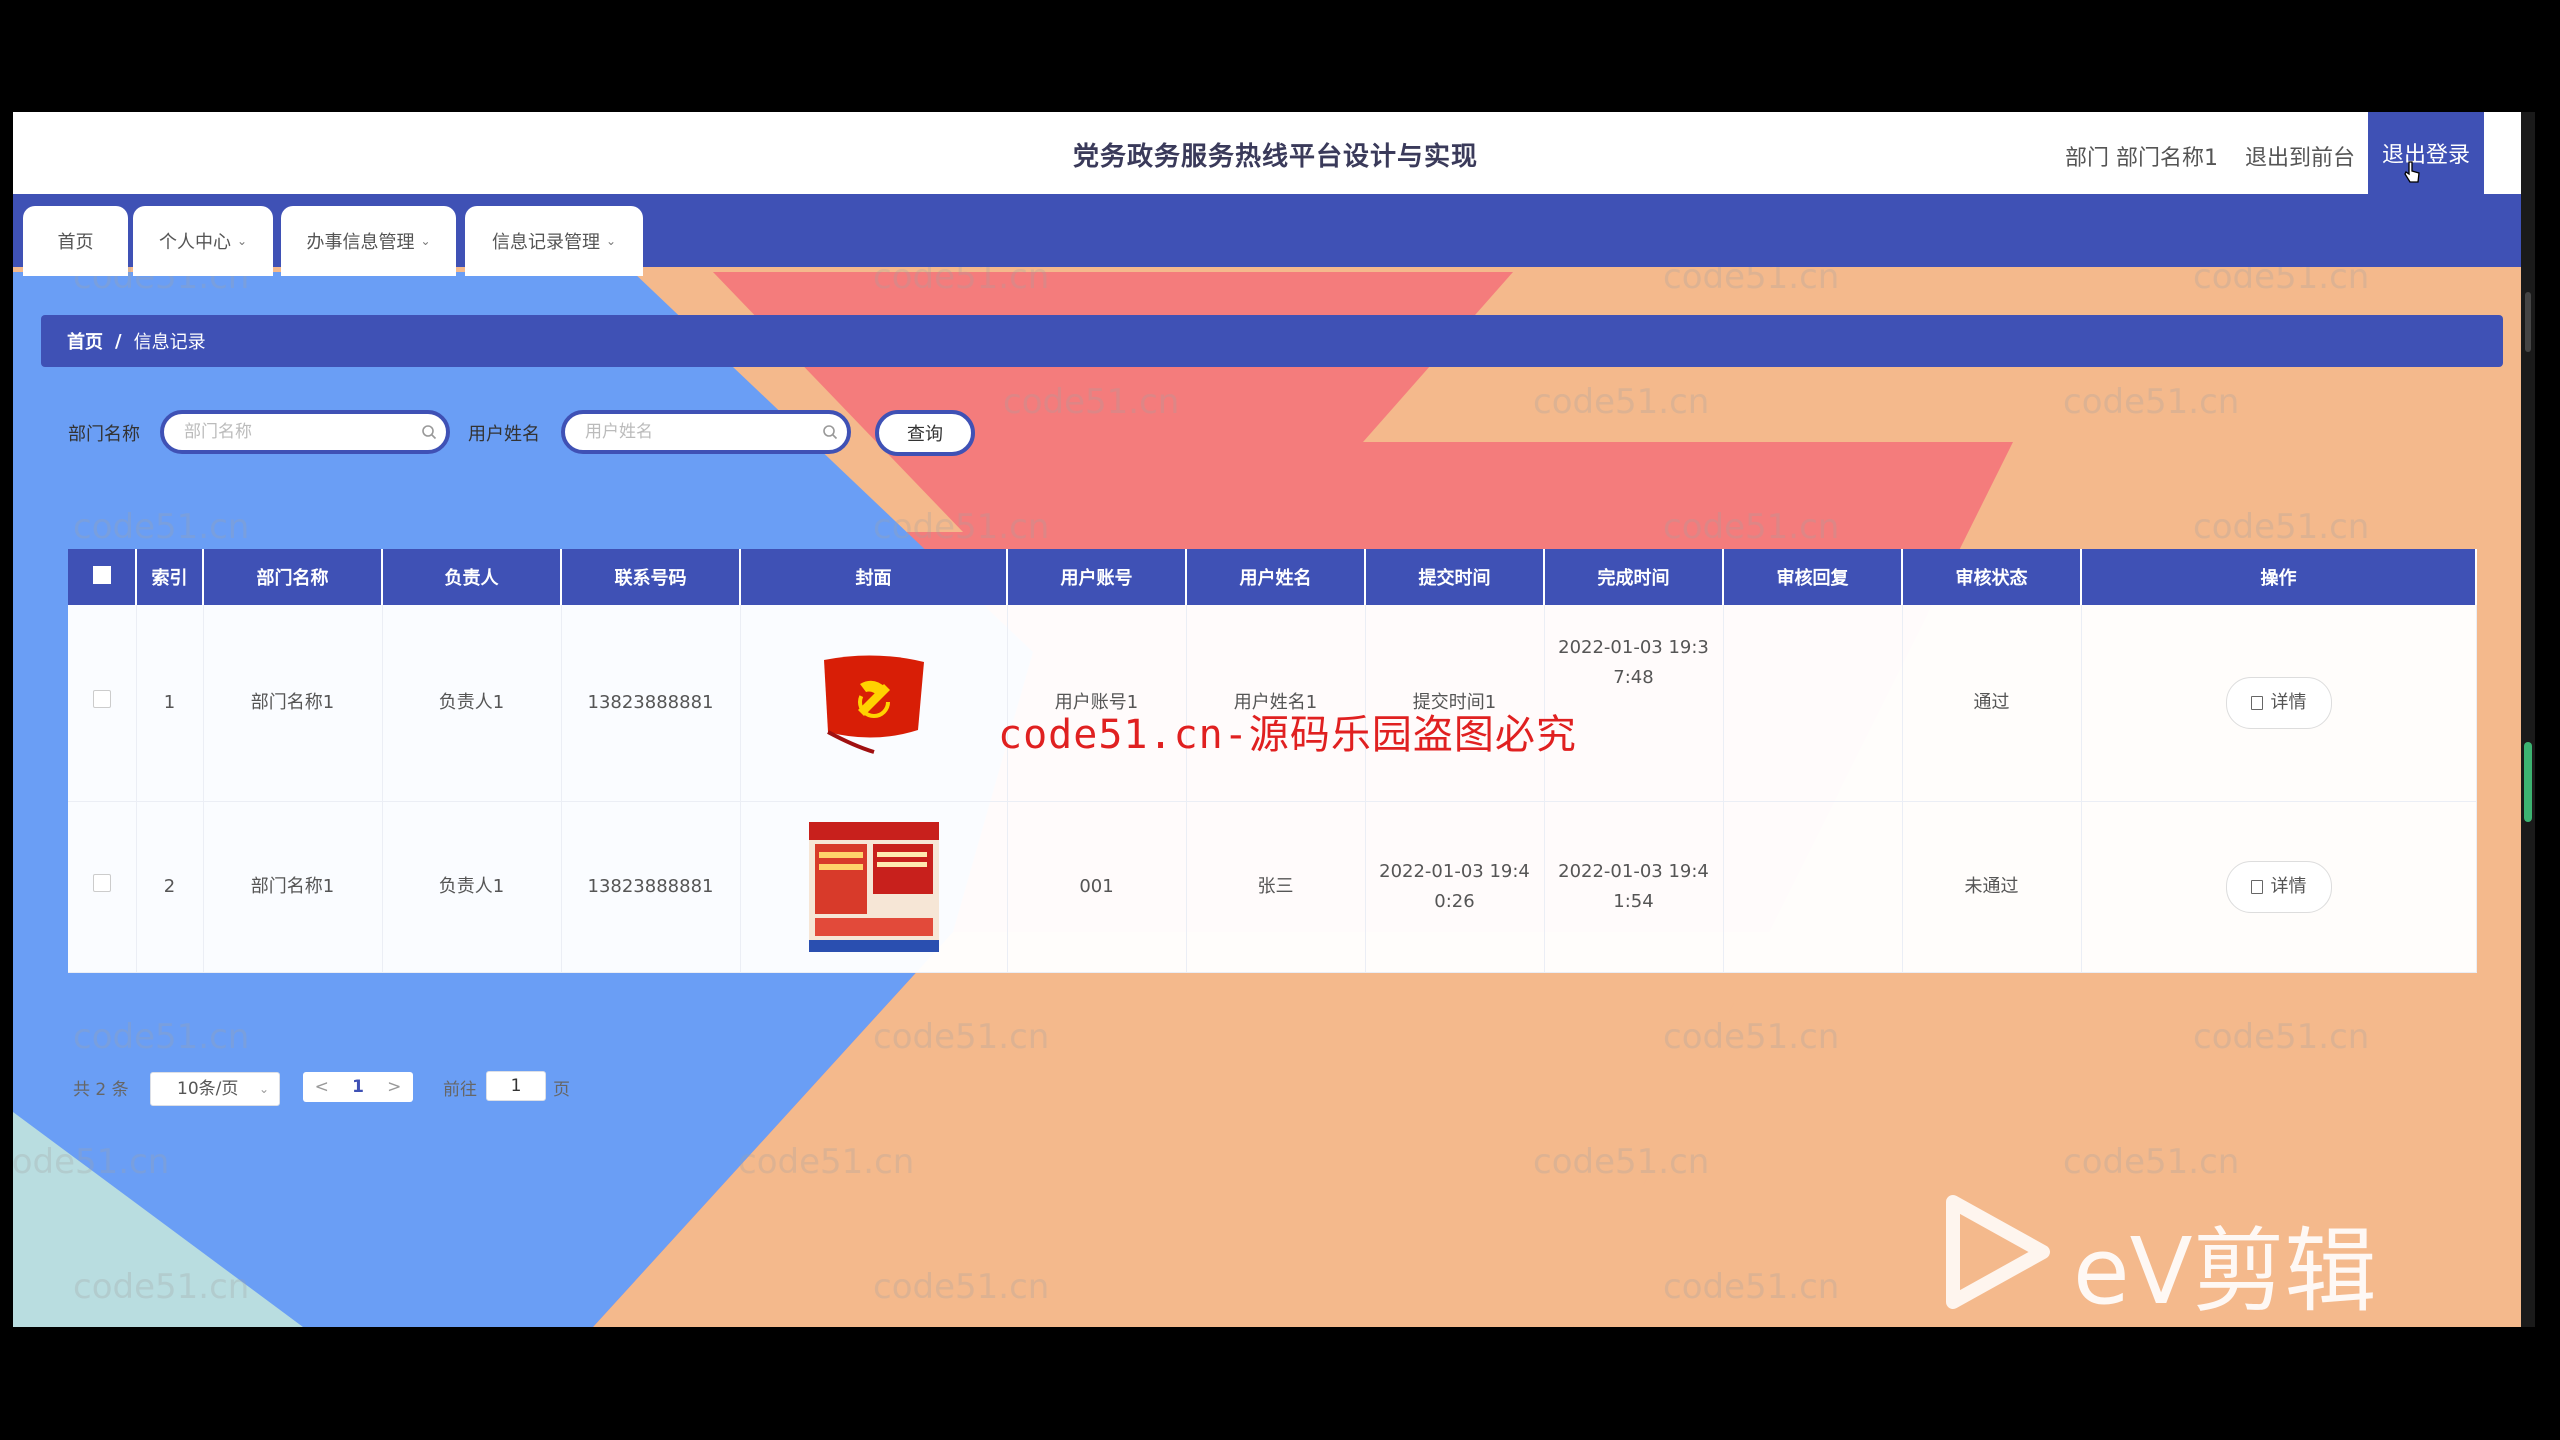  Describe the element at coordinates (1455, 703) in the screenshot. I see `cell-submit-time: 提交时间1` at that location.